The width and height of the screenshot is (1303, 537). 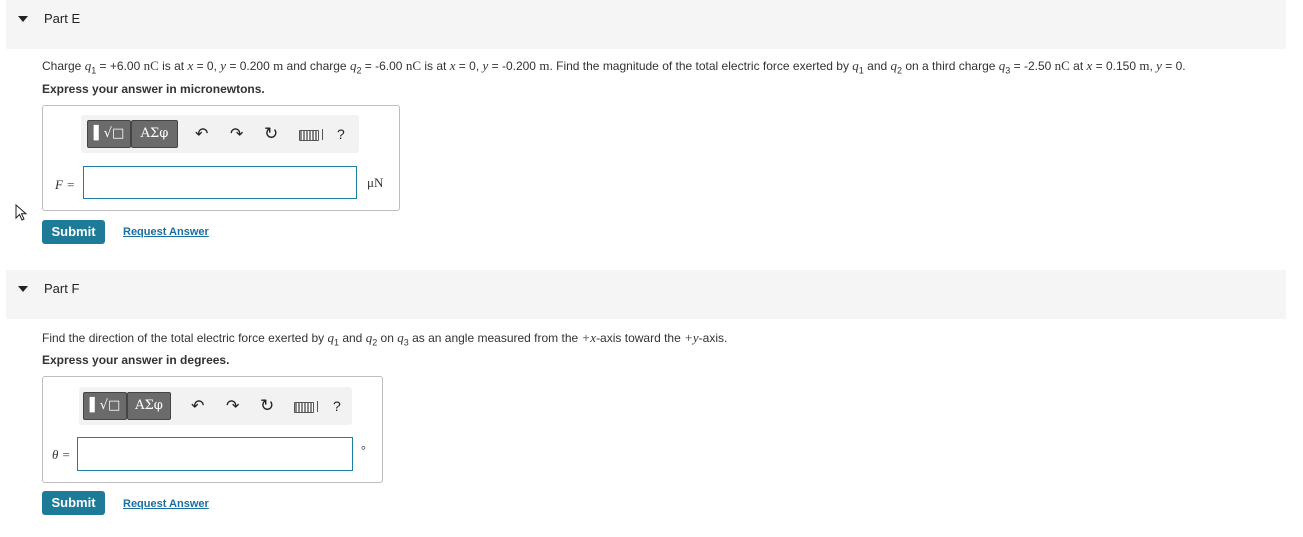 What do you see at coordinates (61, 454) in the screenshot?
I see `variable-label: θ =` at bounding box center [61, 454].